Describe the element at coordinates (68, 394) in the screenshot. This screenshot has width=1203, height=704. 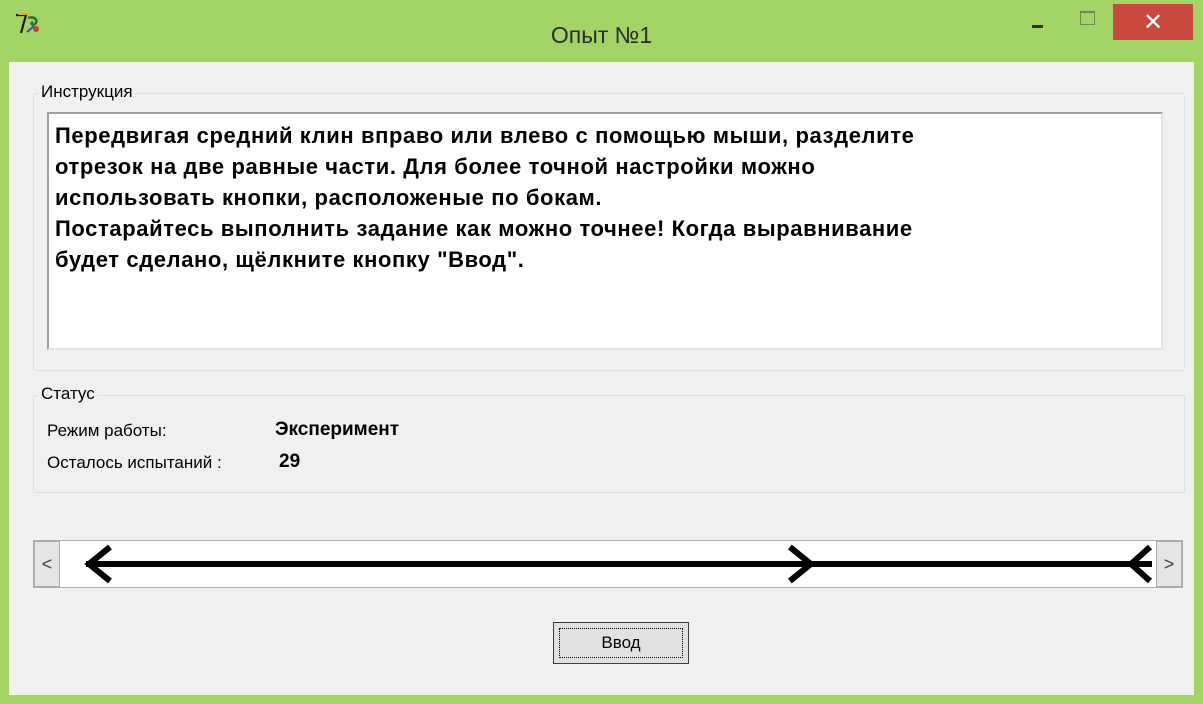
I see `status-group-label: Статус` at that location.